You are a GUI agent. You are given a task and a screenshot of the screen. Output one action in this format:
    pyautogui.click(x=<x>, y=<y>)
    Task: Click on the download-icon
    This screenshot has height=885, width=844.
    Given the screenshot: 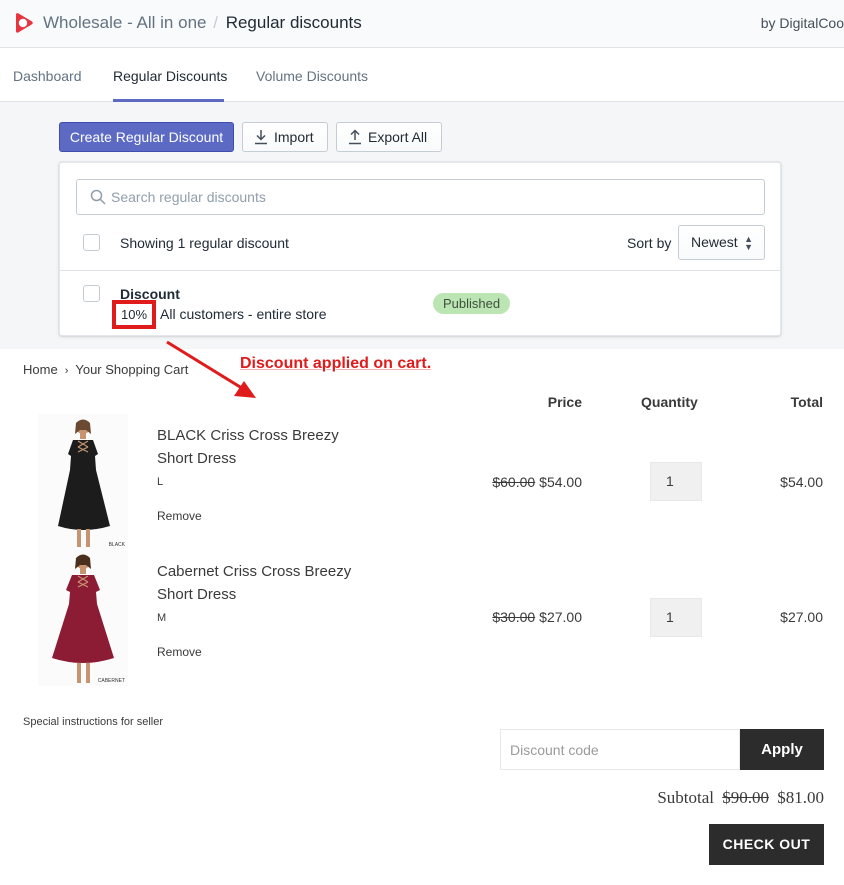 What is the action you would take?
    pyautogui.click(x=261, y=137)
    